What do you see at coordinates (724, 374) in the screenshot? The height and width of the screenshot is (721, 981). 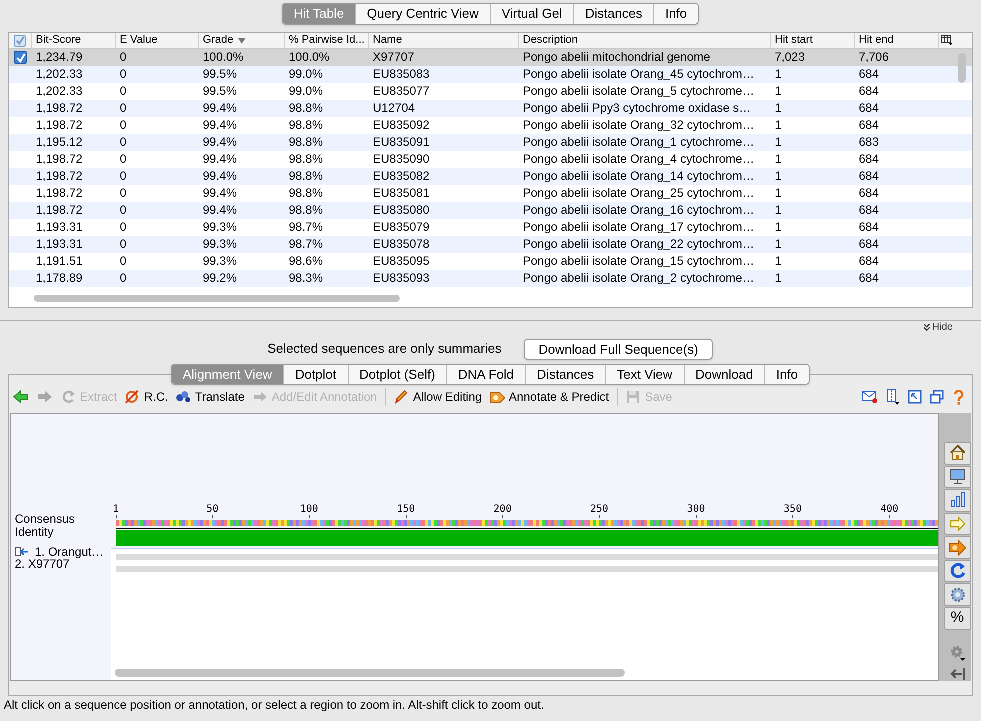 I see `document-tab: Download` at bounding box center [724, 374].